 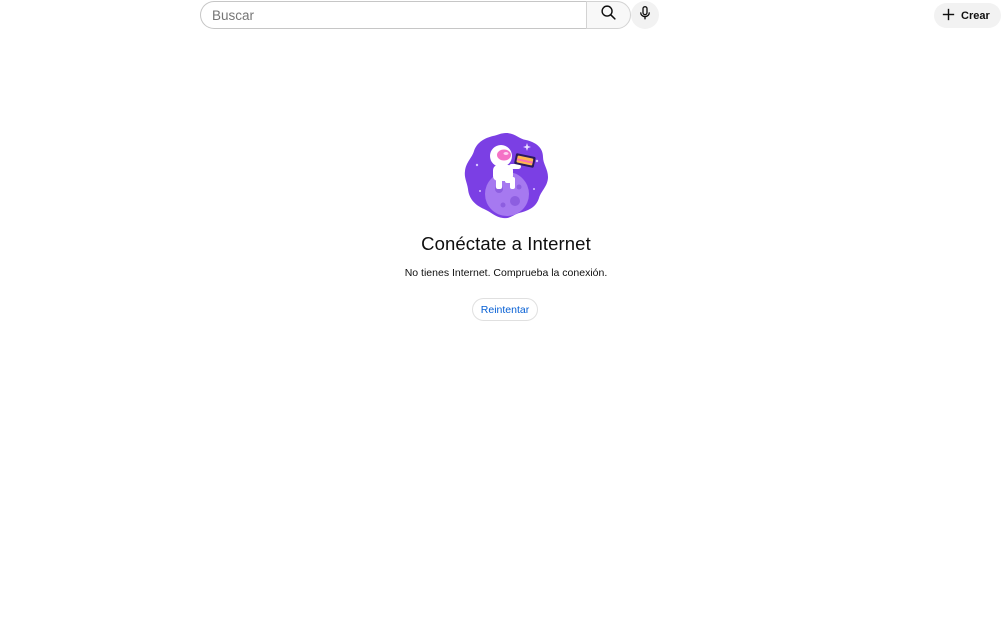 I want to click on microphone-icon, so click(x=645, y=15).